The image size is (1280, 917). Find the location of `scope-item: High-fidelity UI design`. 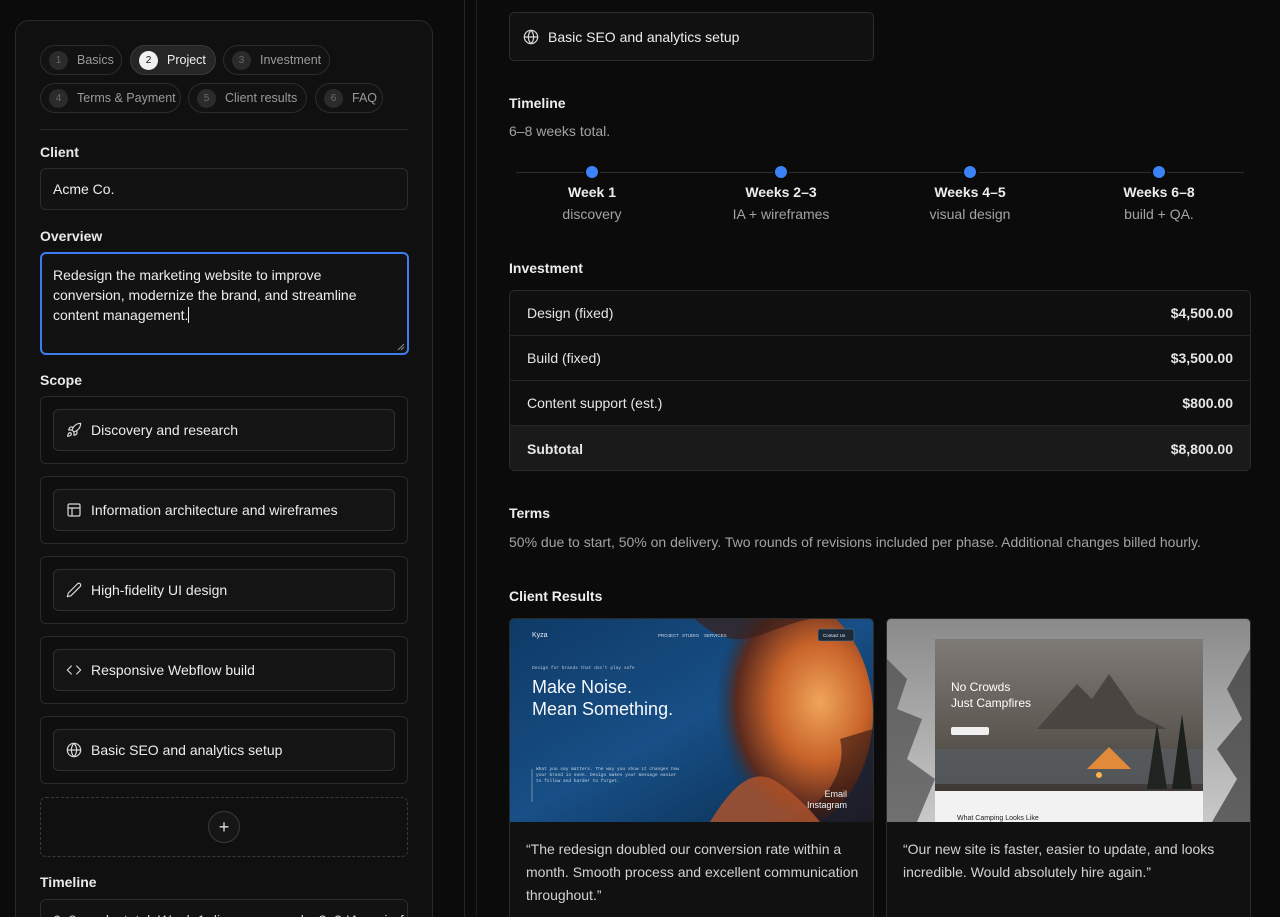

scope-item: High-fidelity UI design is located at coordinates (224, 590).